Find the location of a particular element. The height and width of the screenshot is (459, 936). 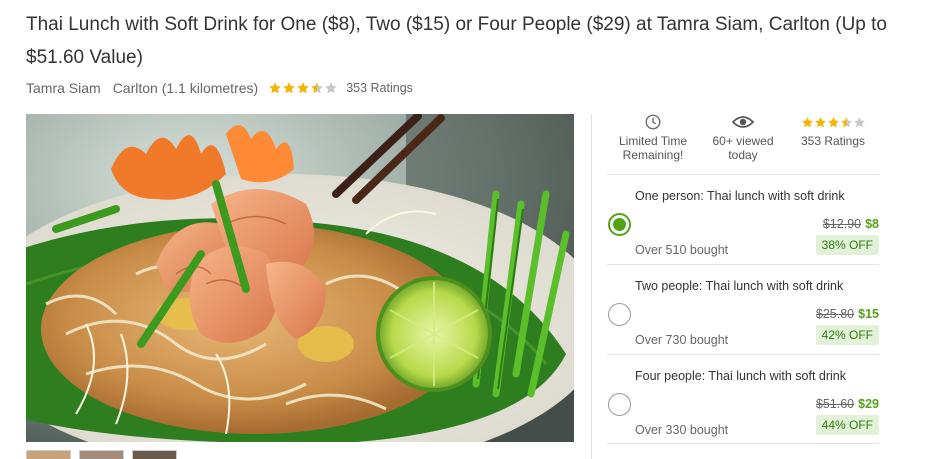

stat-ratings-count: 353 Ratings is located at coordinates (833, 141).